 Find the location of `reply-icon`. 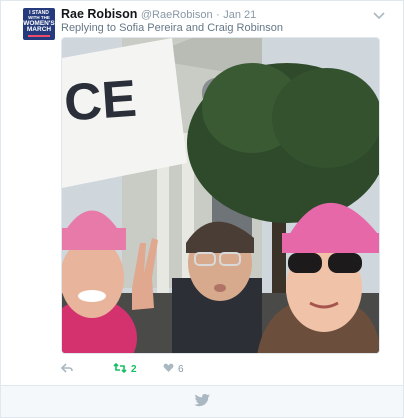

reply-icon is located at coordinates (66, 369).